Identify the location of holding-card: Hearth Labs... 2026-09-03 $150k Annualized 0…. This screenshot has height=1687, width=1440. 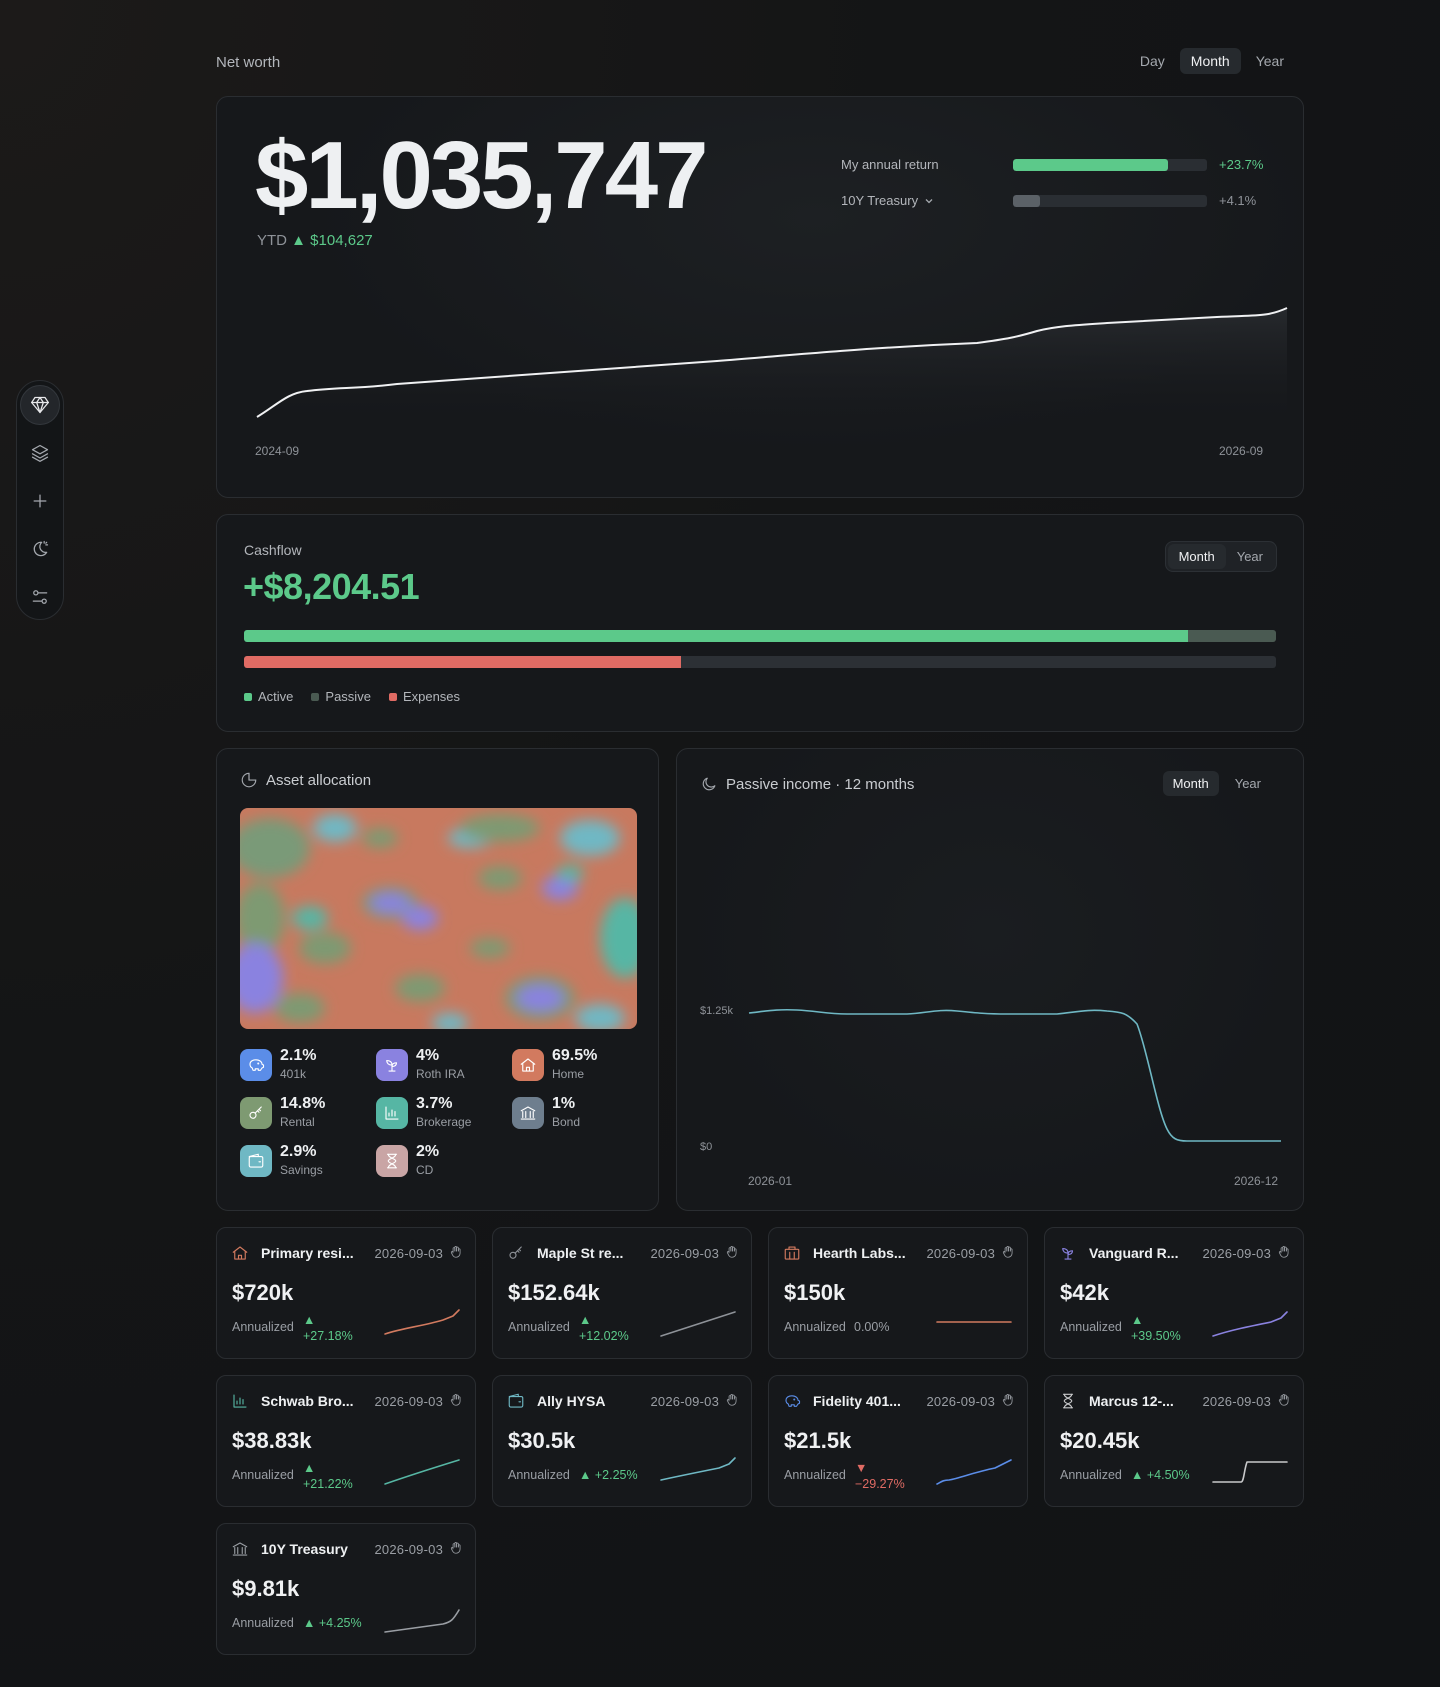
(898, 1293).